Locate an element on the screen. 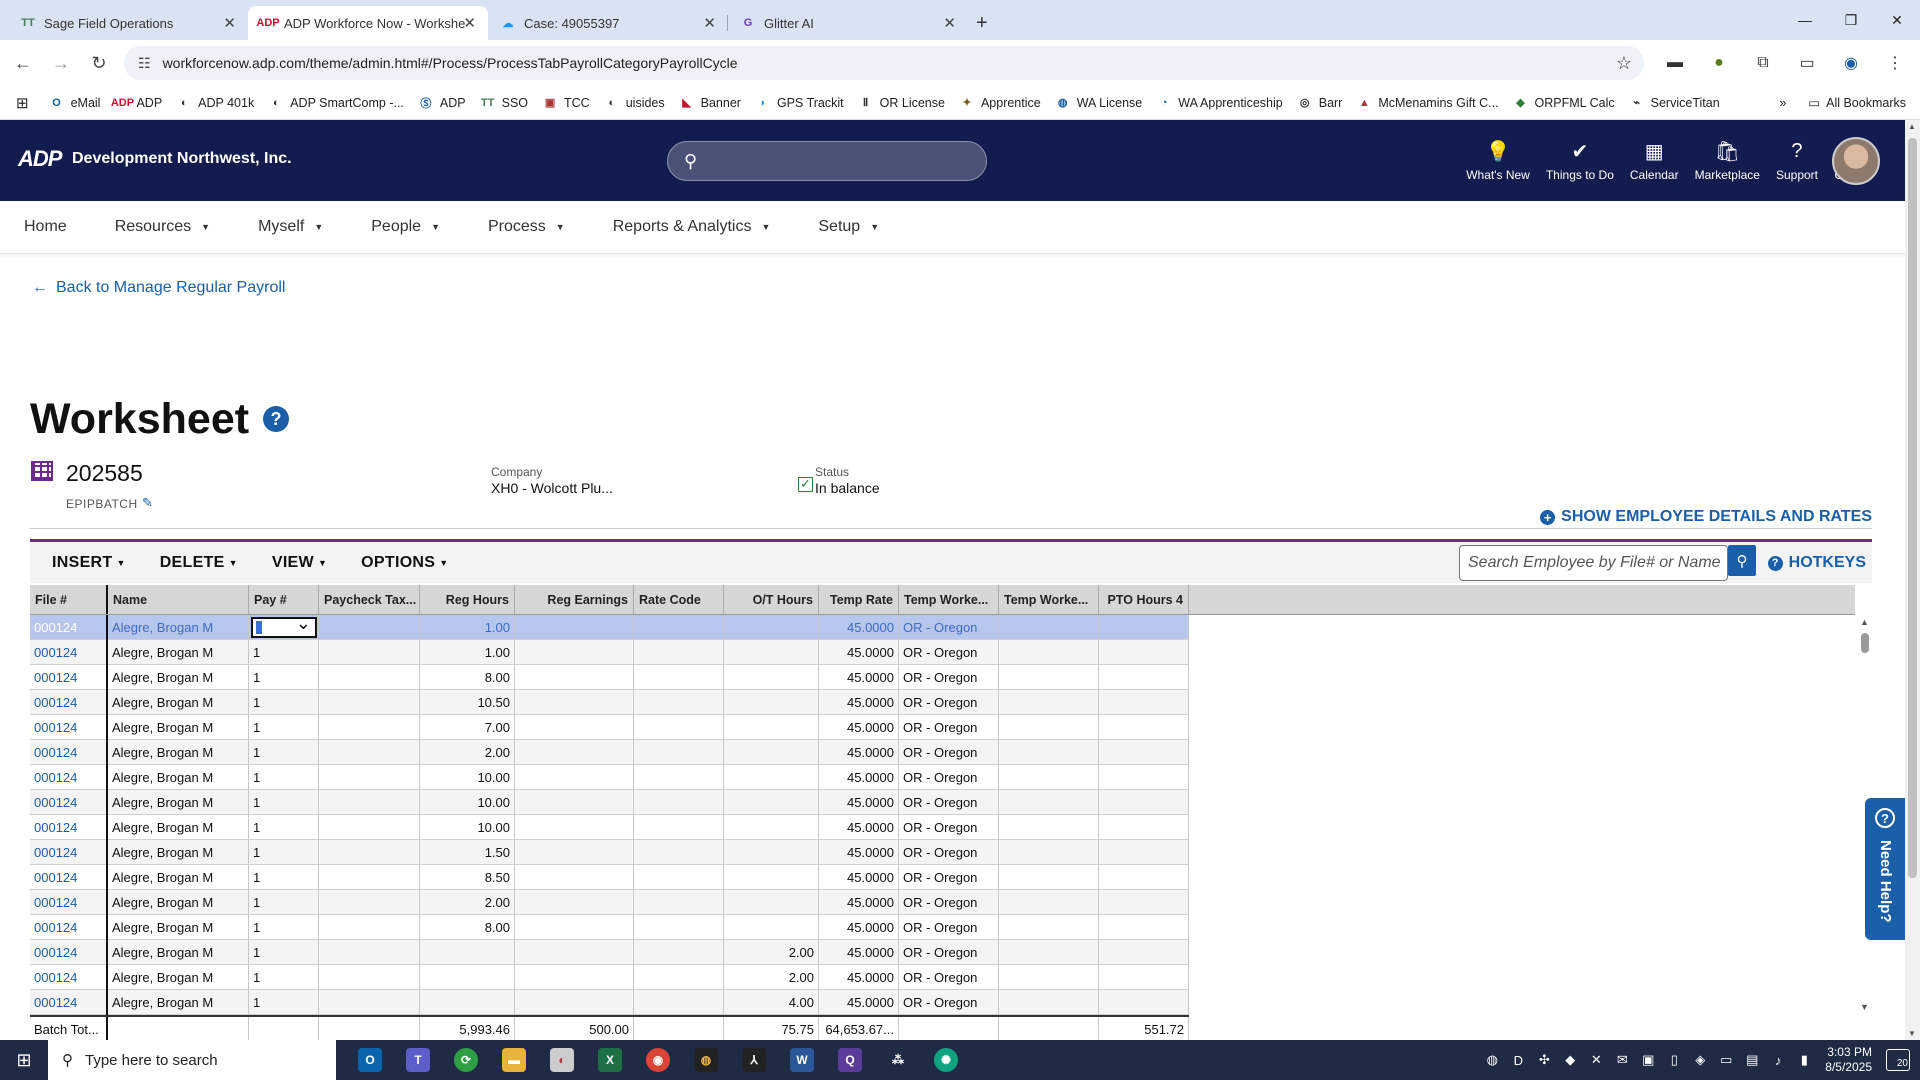  menu-reports-analytics: Reports & Analytics ▼ is located at coordinates (692, 227).